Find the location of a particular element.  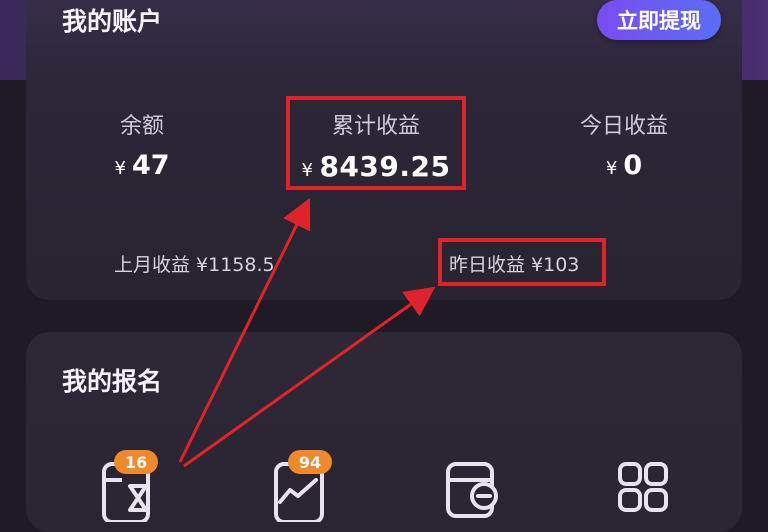

balance-value: 47 is located at coordinates (150, 165).